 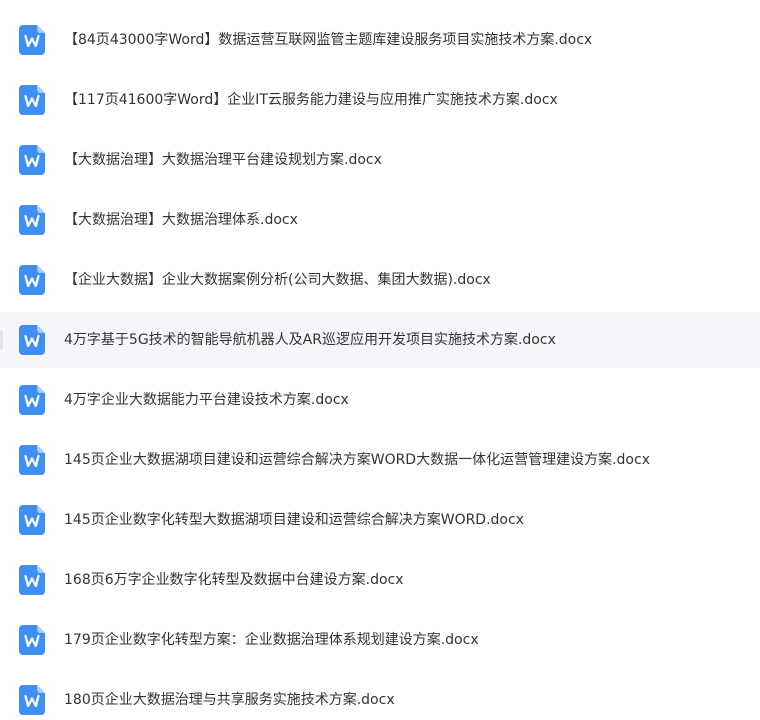 I want to click on file-row: 【大数据治理】大数据治理体系.docx, so click(x=380, y=220).